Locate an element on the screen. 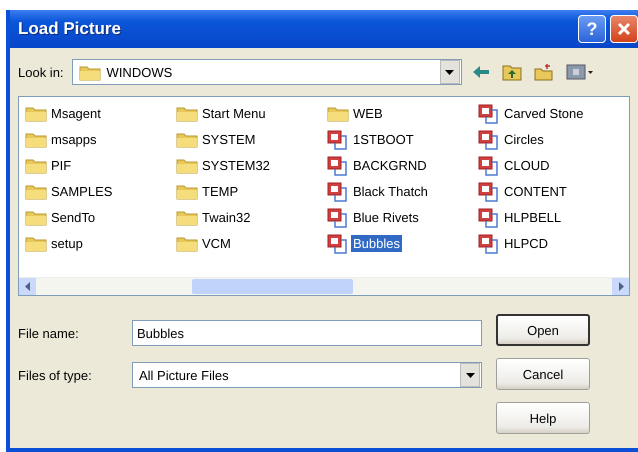  file-item: WEB is located at coordinates (402, 113).